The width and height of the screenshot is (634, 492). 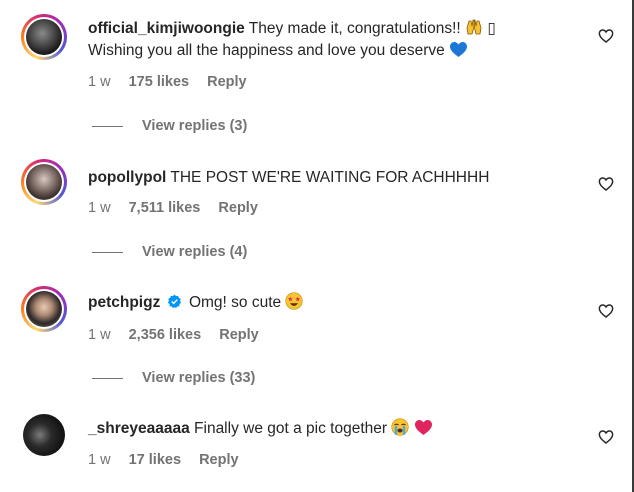 I want to click on comment-username: _shreyeaaaaa, so click(x=139, y=428).